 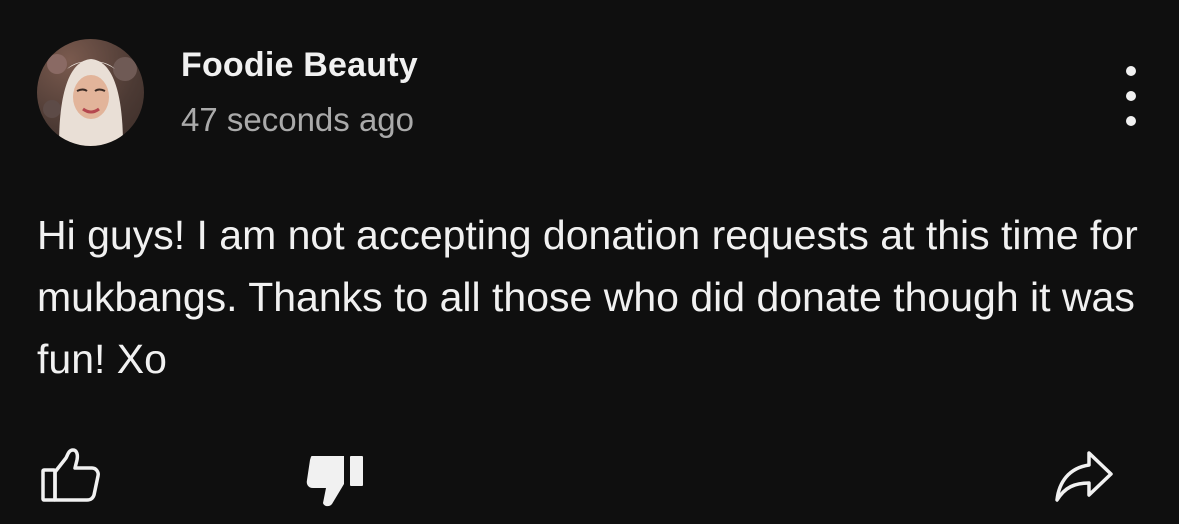 I want to click on more-vert-icon, so click(x=1131, y=96).